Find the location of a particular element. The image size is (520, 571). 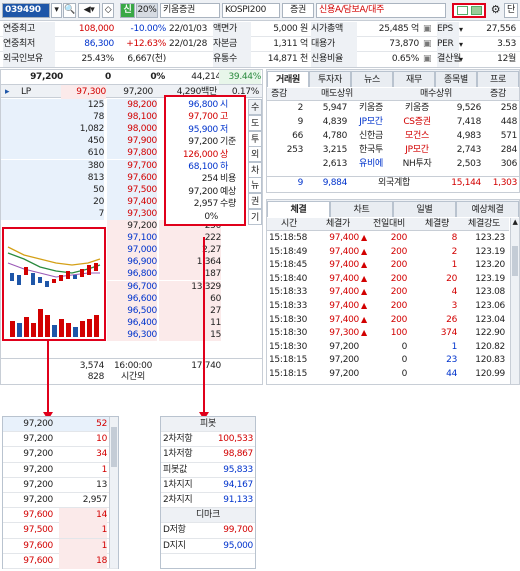

side-tab: 투 is located at coordinates (255, 138).